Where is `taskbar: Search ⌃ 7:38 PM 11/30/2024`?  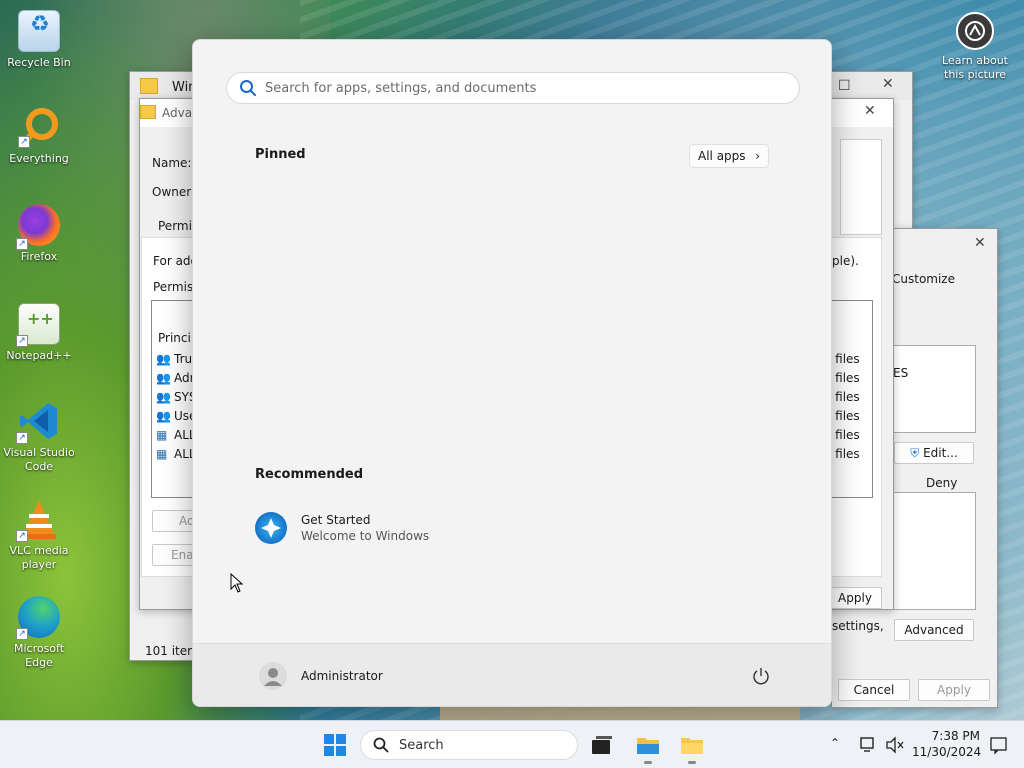
taskbar: Search ⌃ 7:38 PM 11/30/2024 is located at coordinates (512, 744).